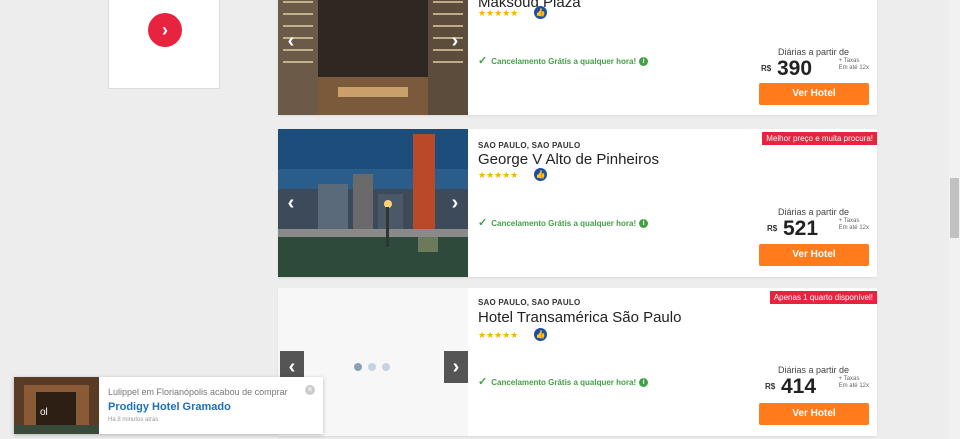 Image resolution: width=960 pixels, height=439 pixels. Describe the element at coordinates (568, 159) in the screenshot. I see `hotel-name: George V Alto de Pinheiros` at that location.